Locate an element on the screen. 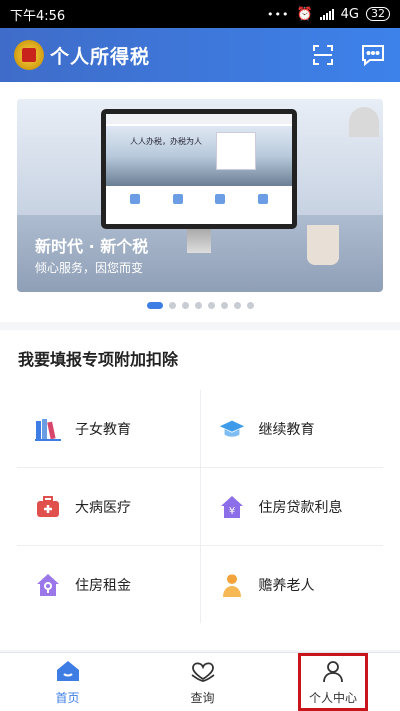  status-indicators: ••• ⏰ 4G 32 is located at coordinates (328, 14).